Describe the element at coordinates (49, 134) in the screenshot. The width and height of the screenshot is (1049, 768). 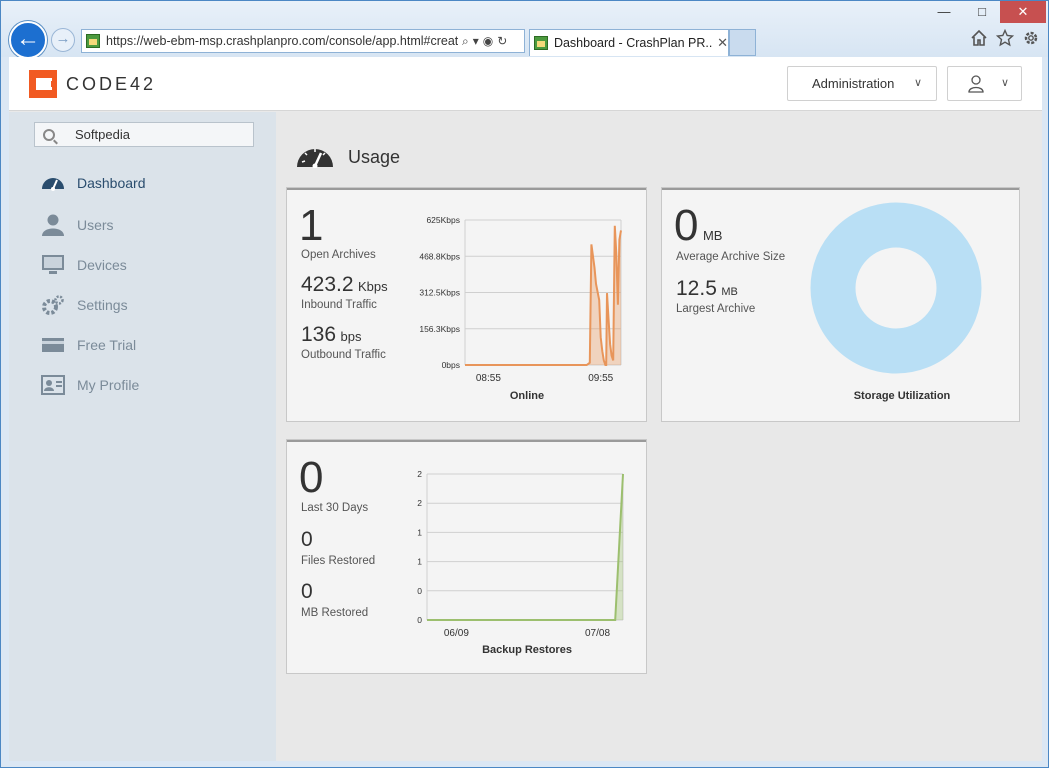
I see `search-icon` at that location.